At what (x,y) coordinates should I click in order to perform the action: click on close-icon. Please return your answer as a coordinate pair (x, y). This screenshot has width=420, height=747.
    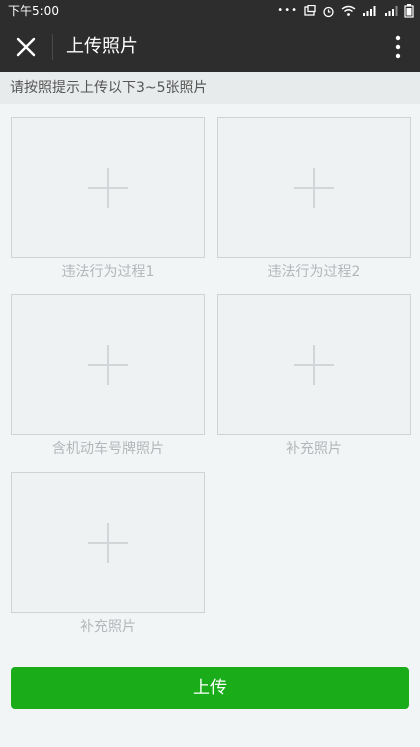
    Looking at the image, I should click on (26, 47).